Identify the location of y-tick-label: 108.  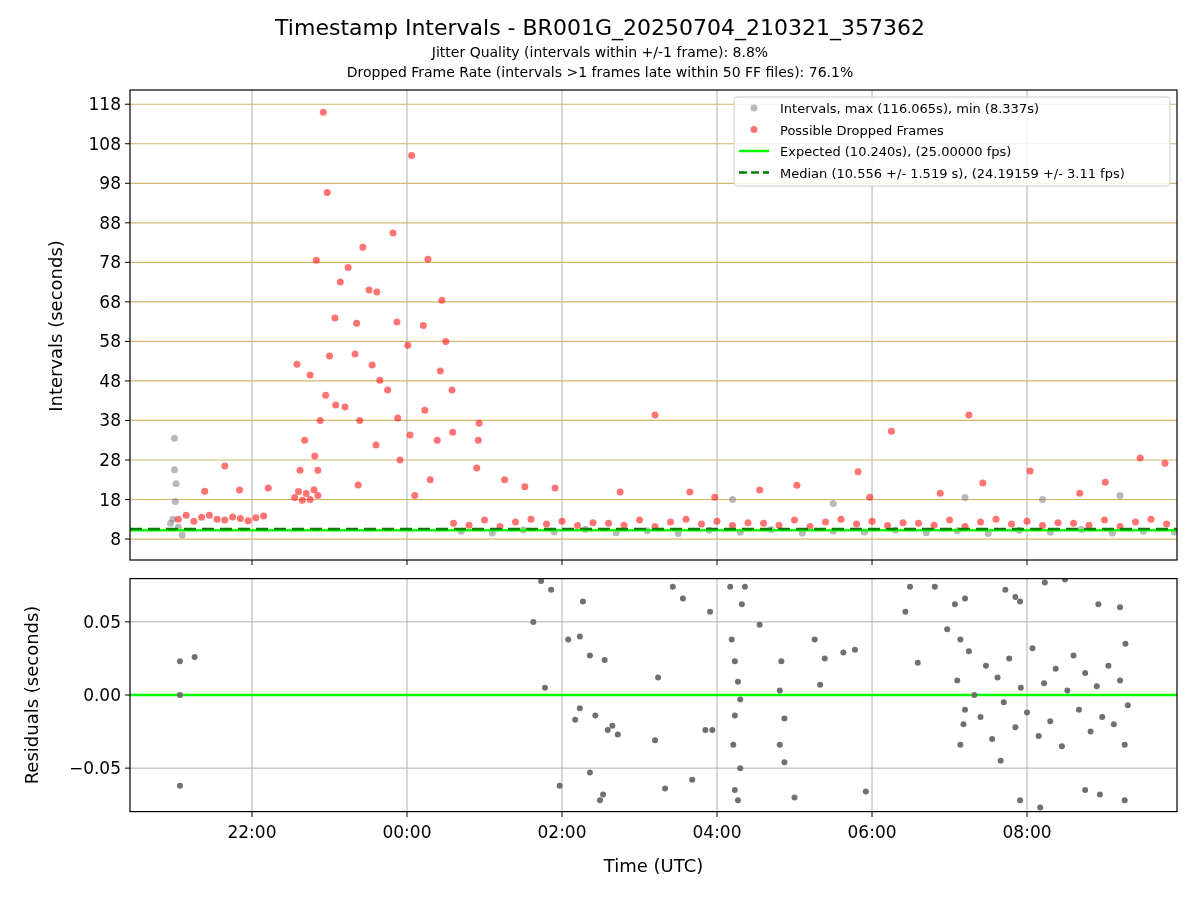
(104, 143).